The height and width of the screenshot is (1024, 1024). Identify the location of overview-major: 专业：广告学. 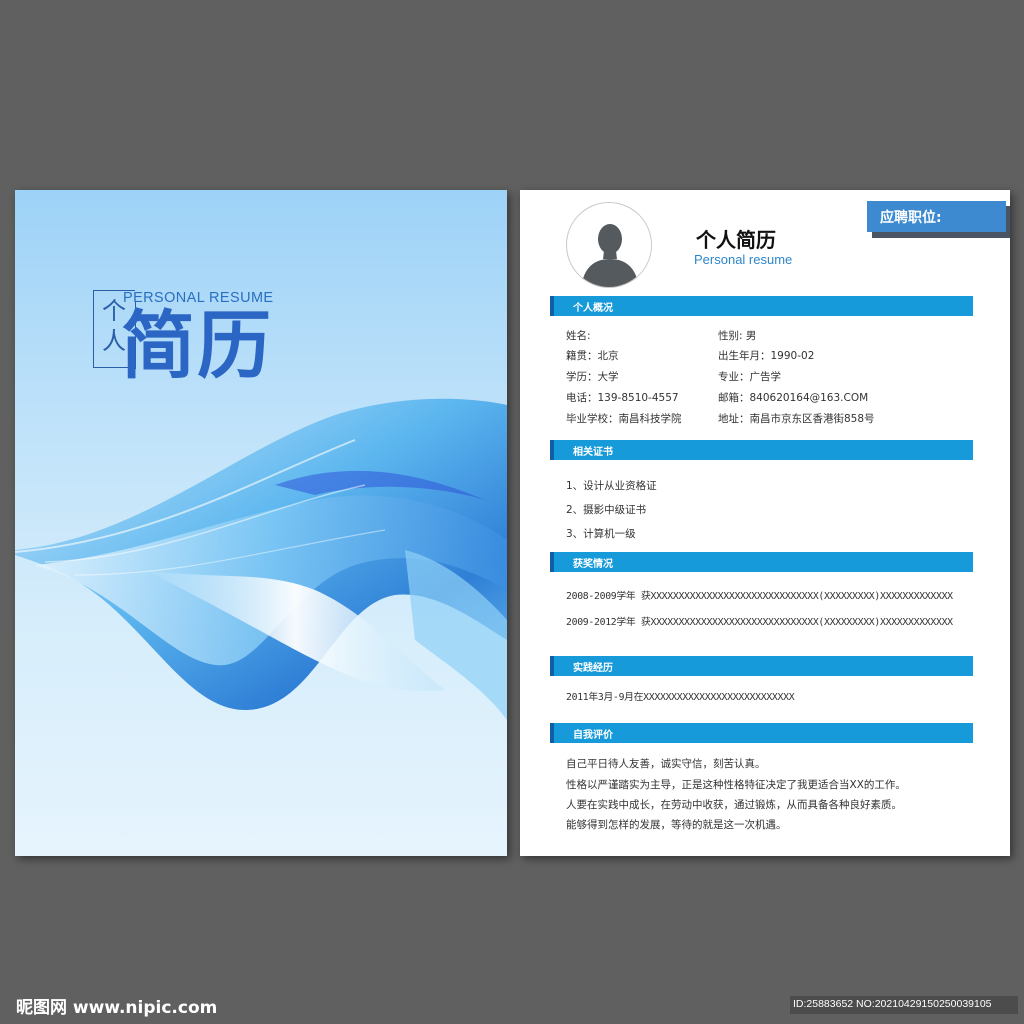
(749, 377).